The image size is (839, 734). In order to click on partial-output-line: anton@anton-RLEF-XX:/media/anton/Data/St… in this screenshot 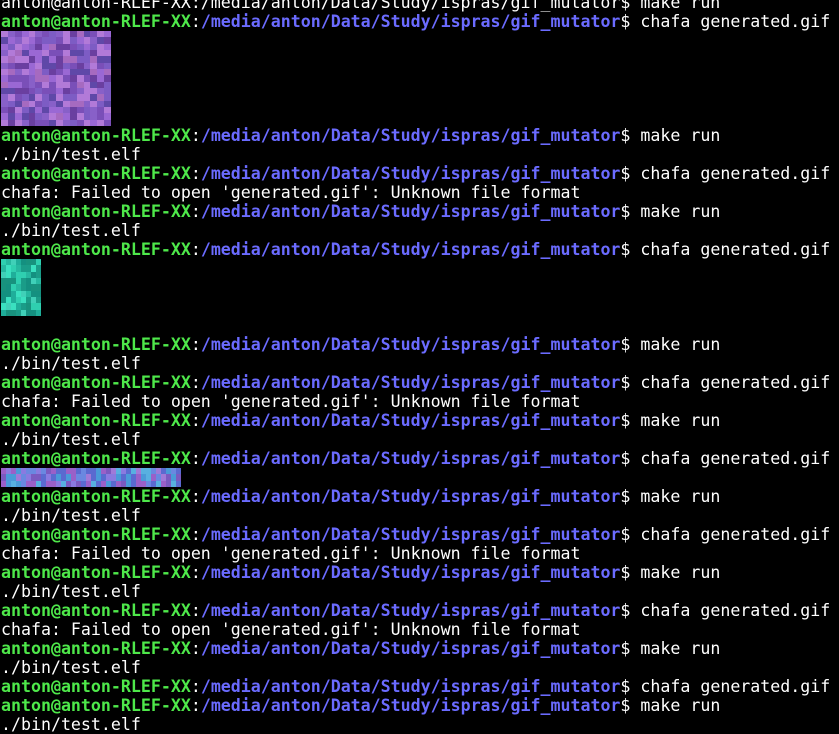, I will do `click(361, 6)`.